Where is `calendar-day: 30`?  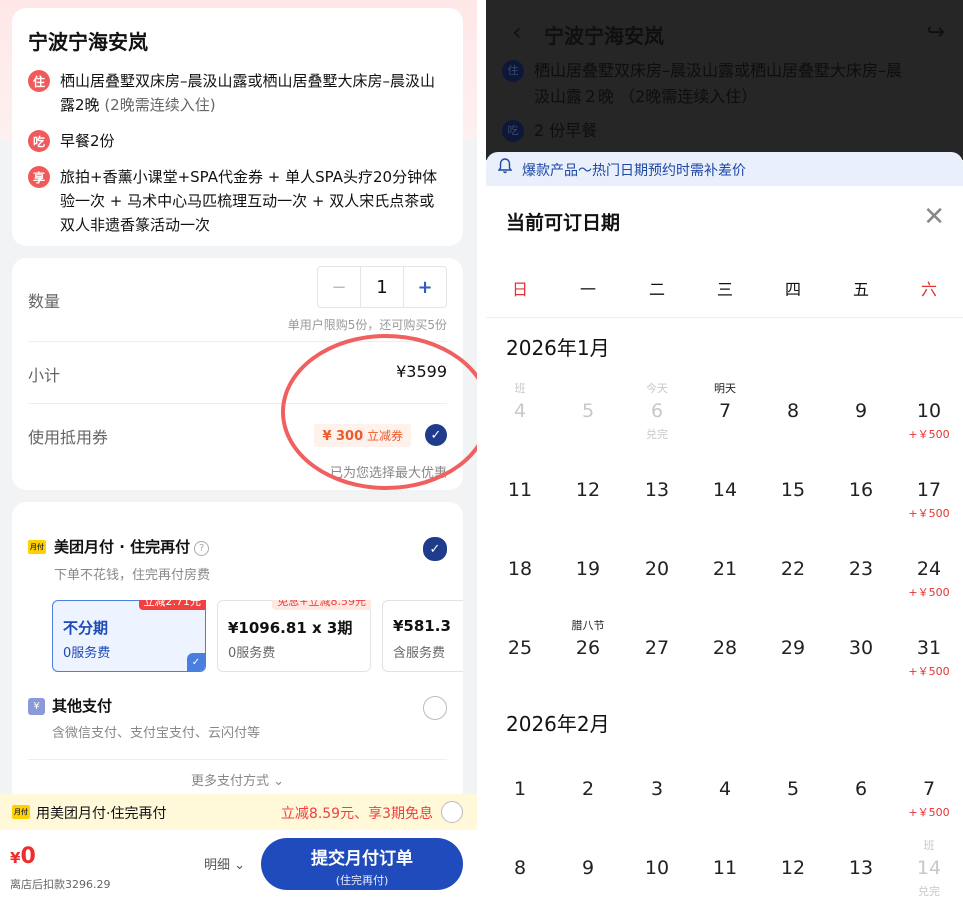 calendar-day: 30 is located at coordinates (861, 658).